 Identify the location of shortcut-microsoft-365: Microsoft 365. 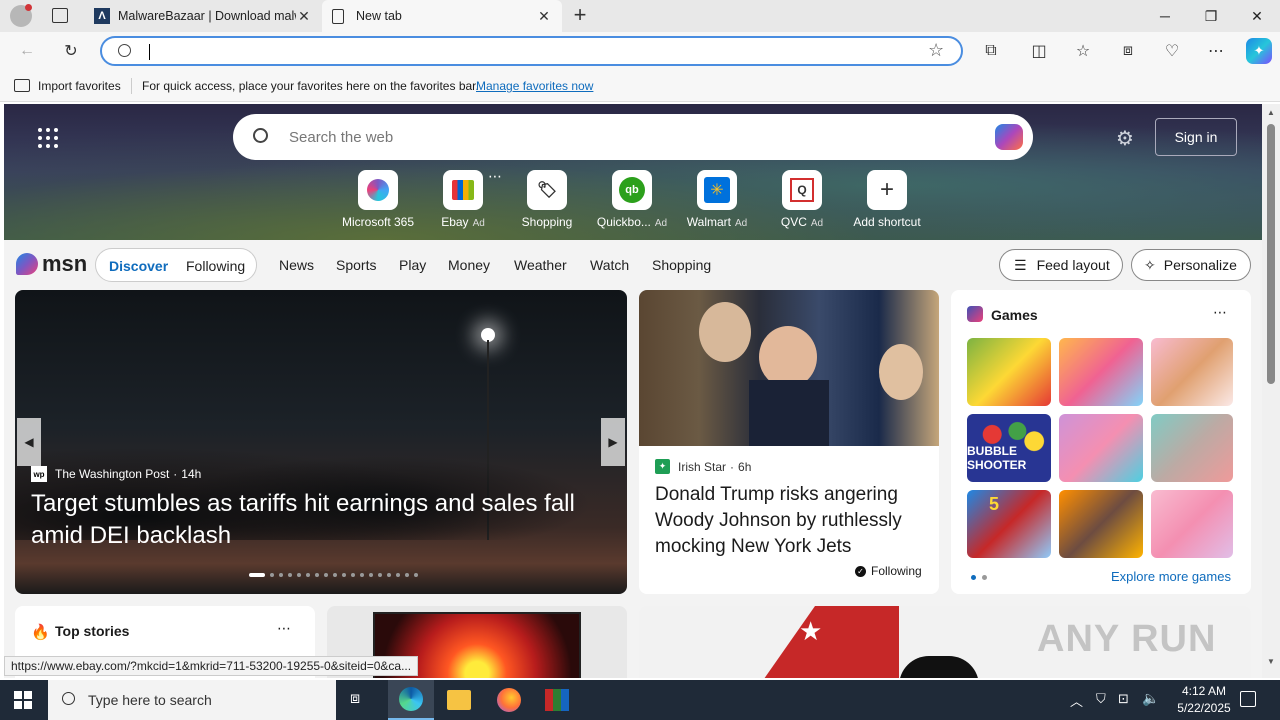
(378, 199).